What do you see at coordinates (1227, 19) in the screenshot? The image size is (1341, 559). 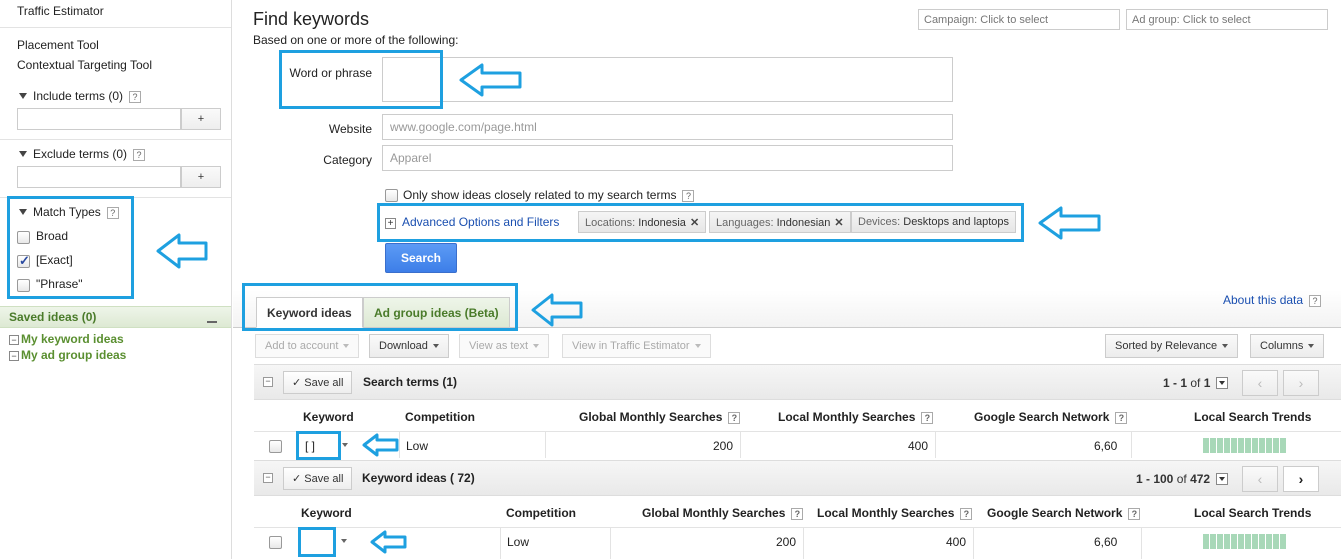 I see `adgroup-select: Ad group: Click to select` at bounding box center [1227, 19].